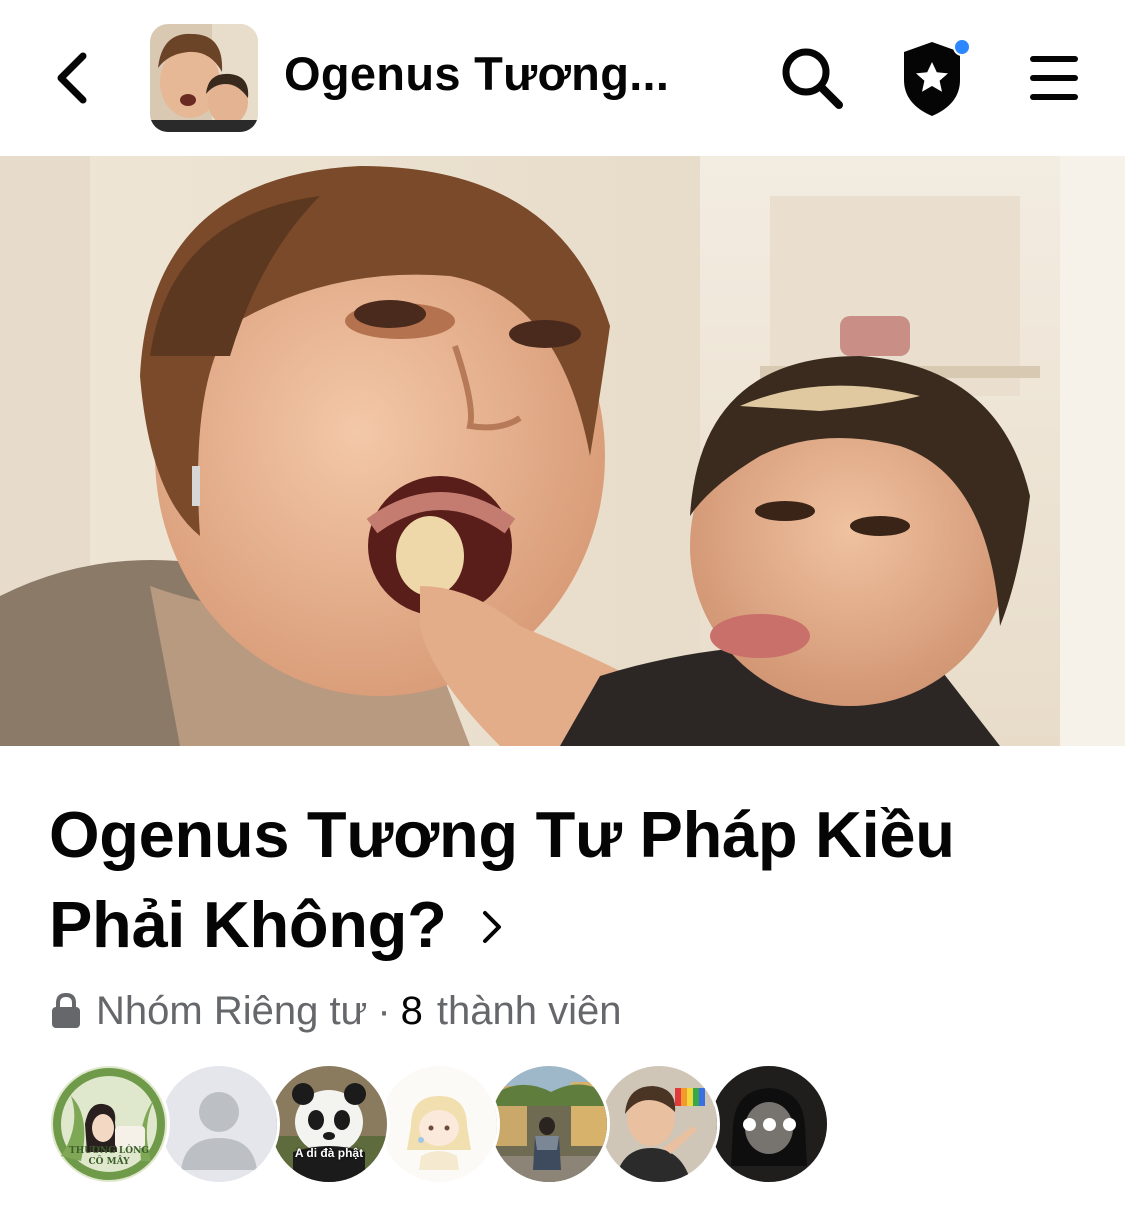 This screenshot has width=1125, height=1229. What do you see at coordinates (232, 1010) in the screenshot?
I see `privacy-label: Nhóm Riêng tư` at bounding box center [232, 1010].